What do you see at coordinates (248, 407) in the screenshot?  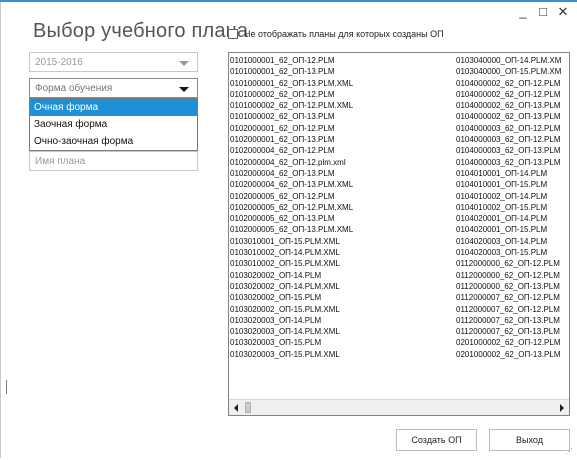 I see `scrollbar-thumb` at bounding box center [248, 407].